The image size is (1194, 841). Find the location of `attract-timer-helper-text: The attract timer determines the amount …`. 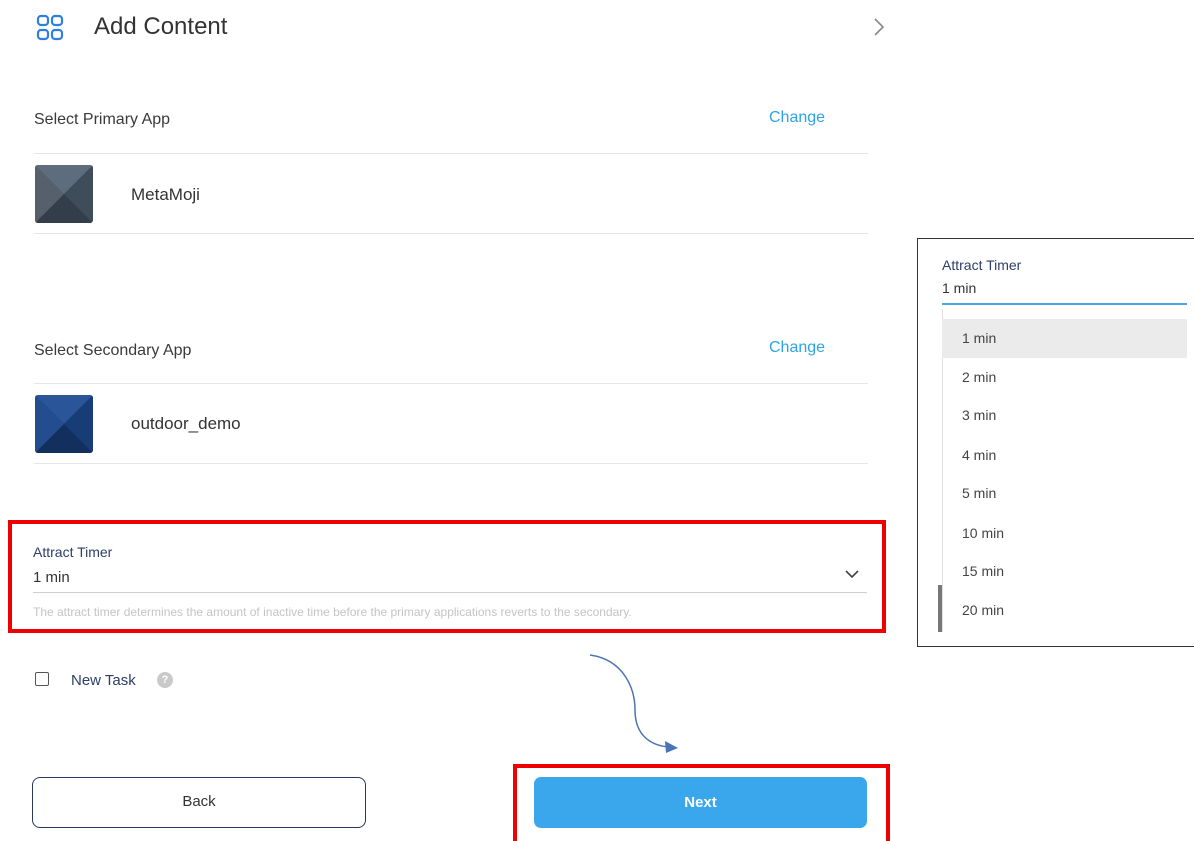

attract-timer-helper-text: The attract timer determines the amount … is located at coordinates (332, 612).